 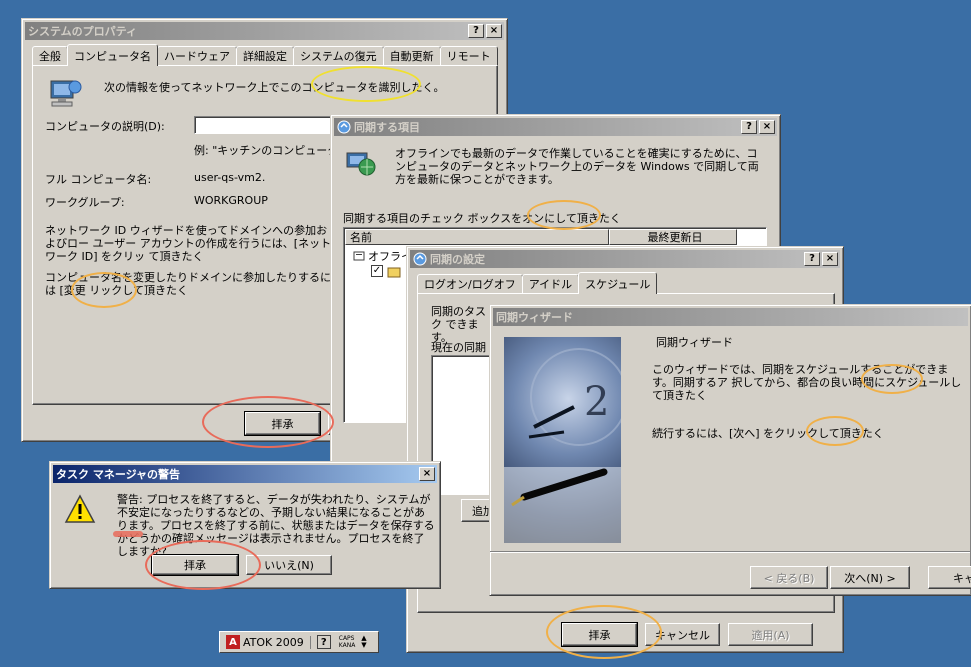 I want to click on tab-schedule: スケジュール, so click(x=618, y=283).